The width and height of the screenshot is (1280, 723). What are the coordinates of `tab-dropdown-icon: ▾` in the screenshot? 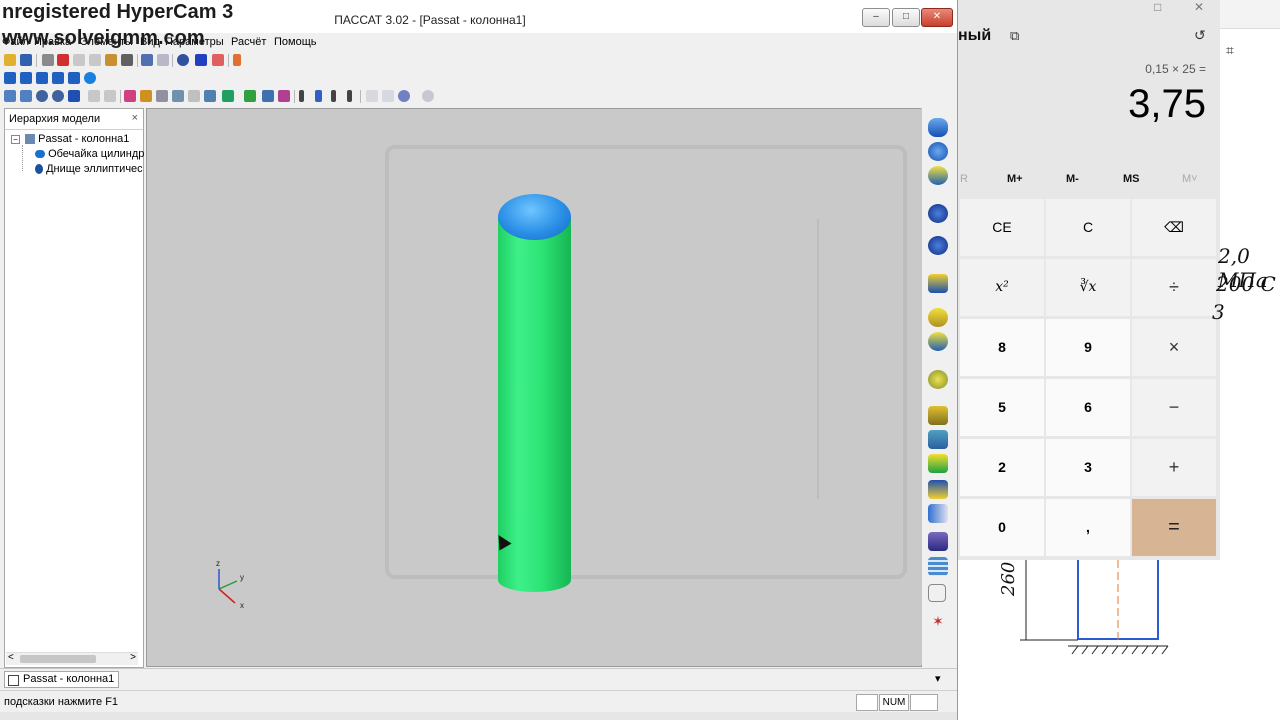 It's located at (938, 678).